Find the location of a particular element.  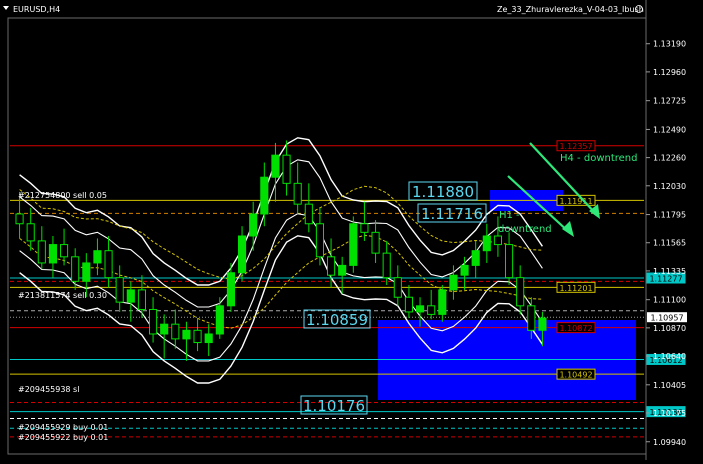

y-tick-label-10: 1.10870 is located at coordinates (669, 328).